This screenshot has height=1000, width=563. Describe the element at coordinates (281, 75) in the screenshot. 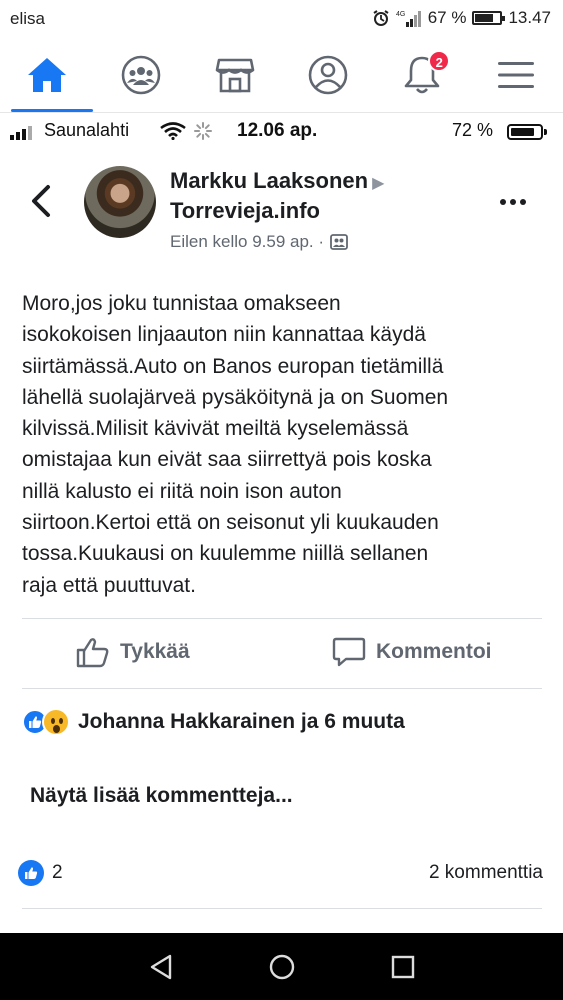

I see `facebook-nav-bar: 2` at that location.